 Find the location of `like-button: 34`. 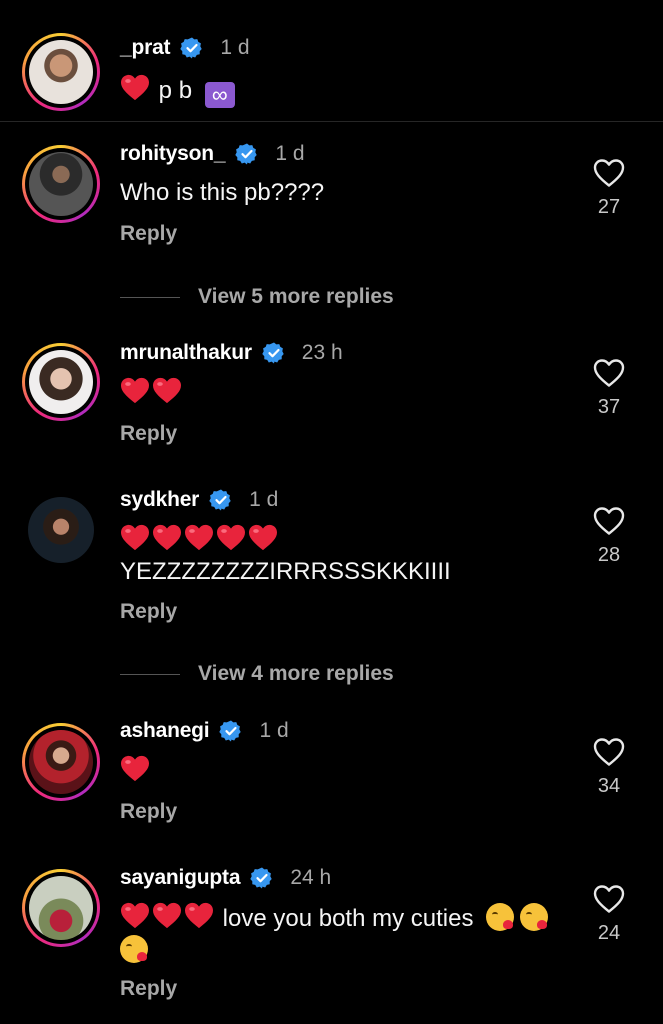

like-button: 34 is located at coordinates (609, 767).